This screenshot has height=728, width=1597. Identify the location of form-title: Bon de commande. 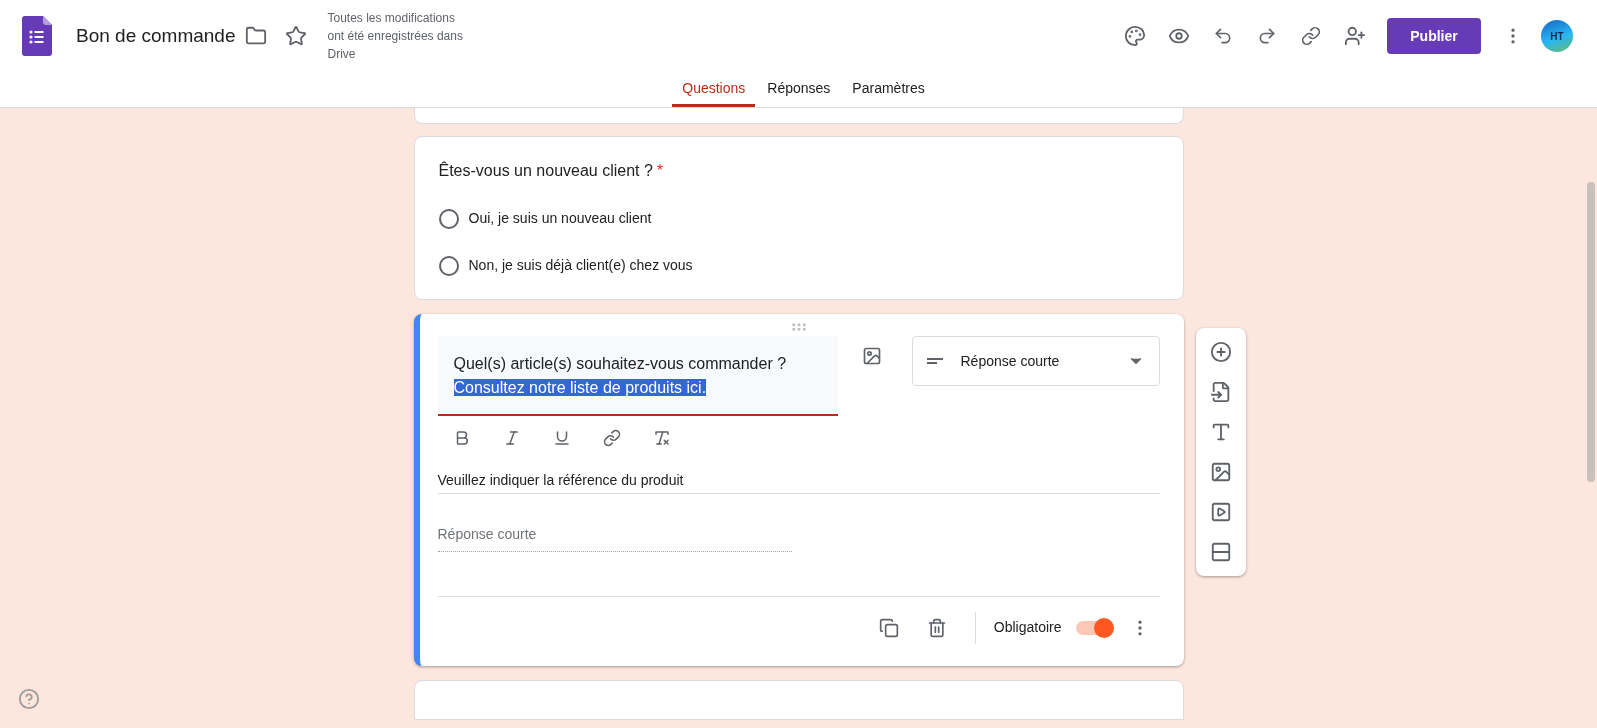
(156, 36).